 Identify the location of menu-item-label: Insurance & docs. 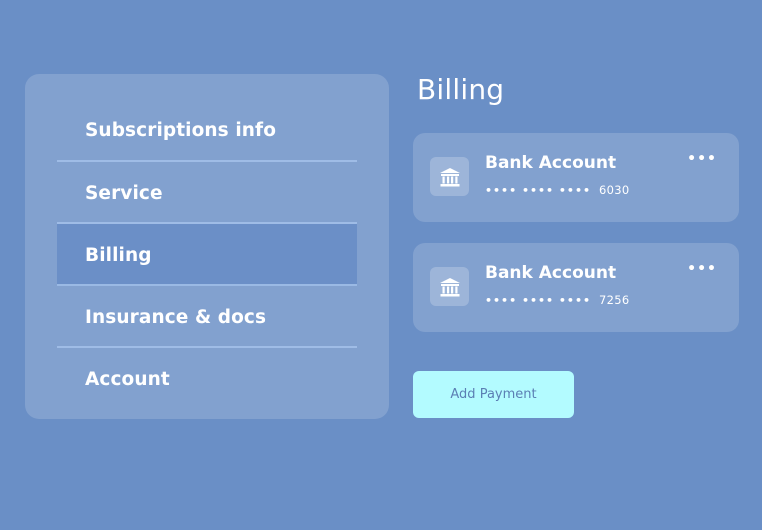
(176, 317).